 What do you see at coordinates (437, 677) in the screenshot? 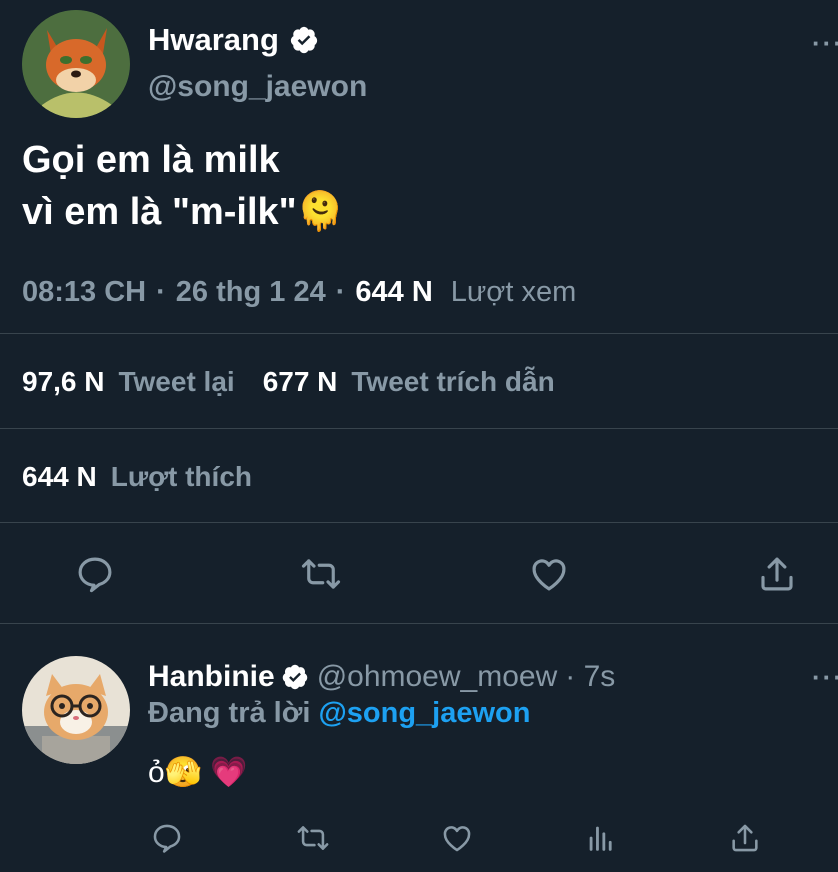
I see `reply-author-handle: @ohmoew_moew` at bounding box center [437, 677].